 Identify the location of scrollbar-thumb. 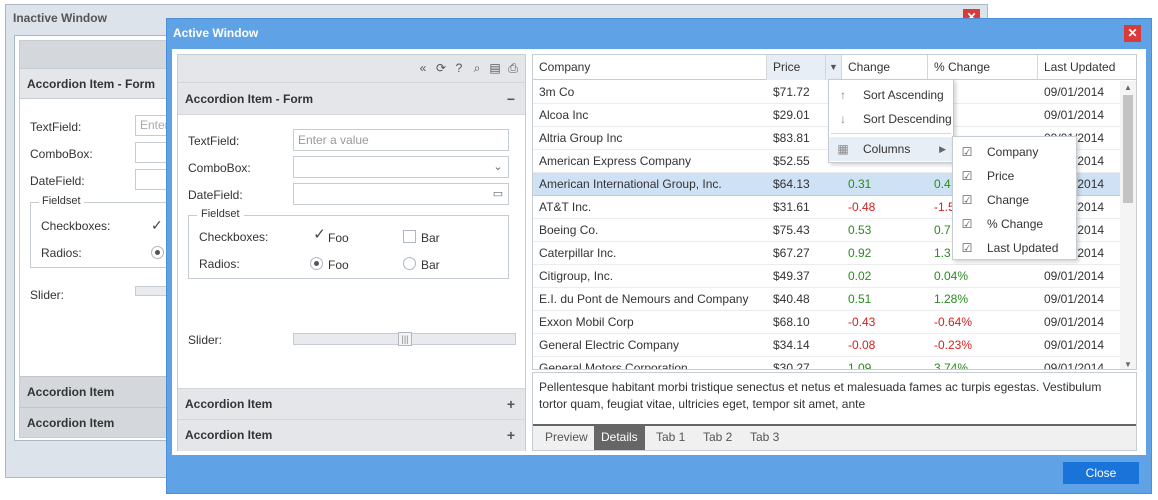
(1128, 149).